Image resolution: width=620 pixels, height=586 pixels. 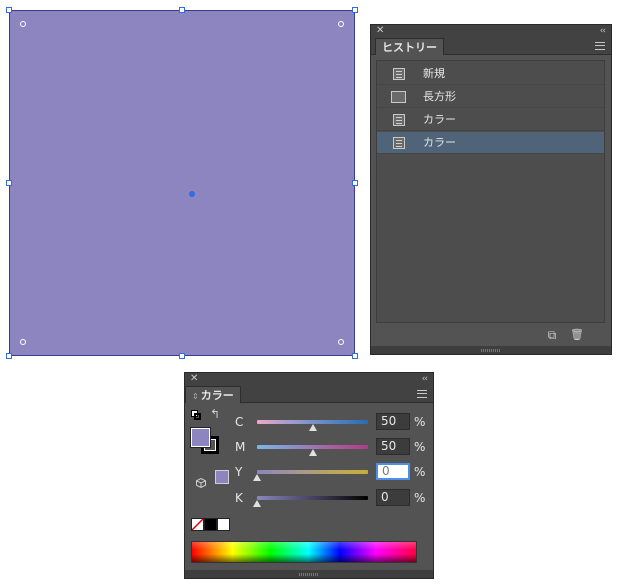 I want to click on web-color-cube-icon, so click(x=201, y=481).